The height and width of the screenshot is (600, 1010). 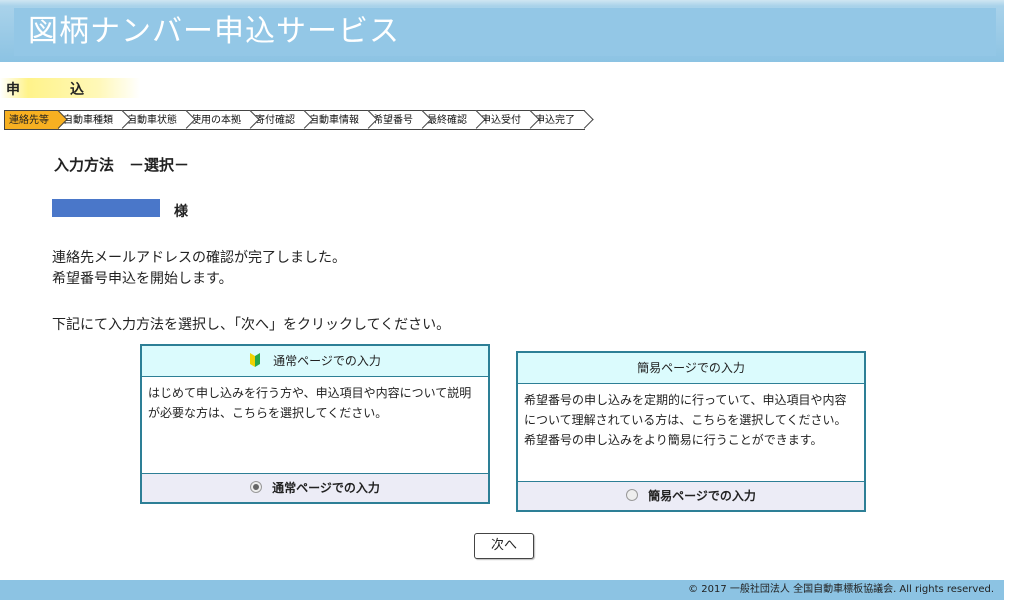 What do you see at coordinates (181, 212) in the screenshot?
I see `honorific: 様` at bounding box center [181, 212].